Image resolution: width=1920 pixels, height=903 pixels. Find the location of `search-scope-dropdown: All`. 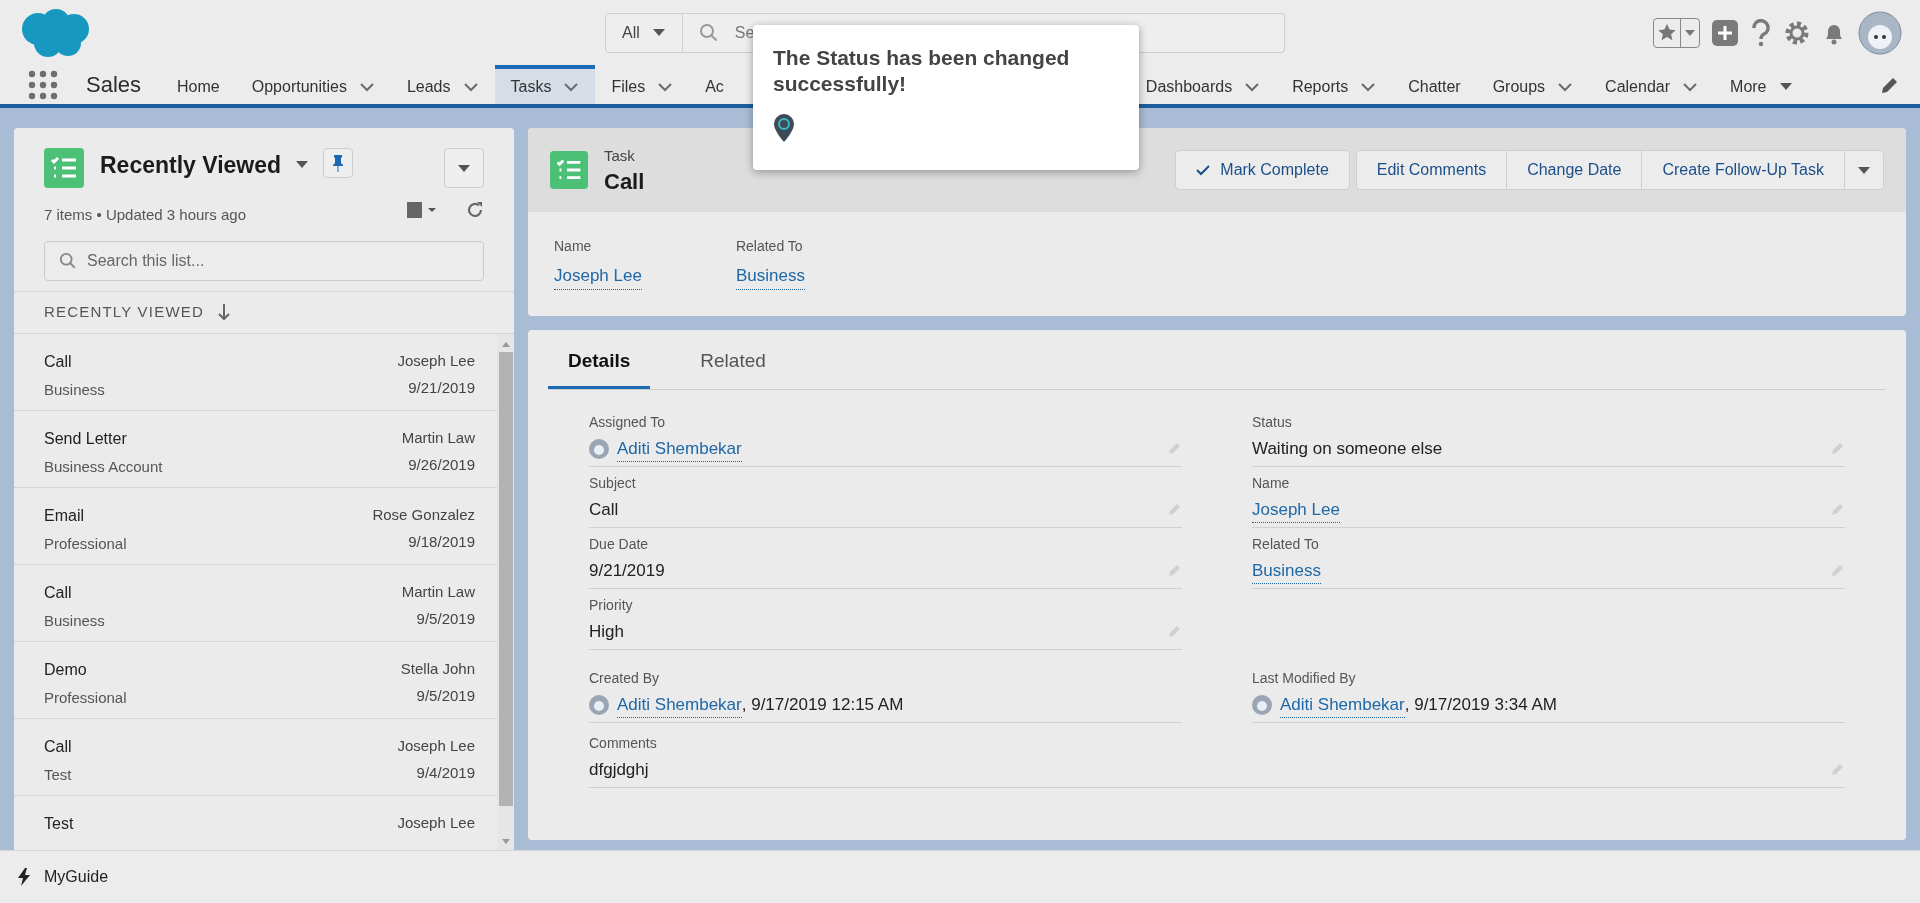

search-scope-dropdown: All is located at coordinates (644, 32).